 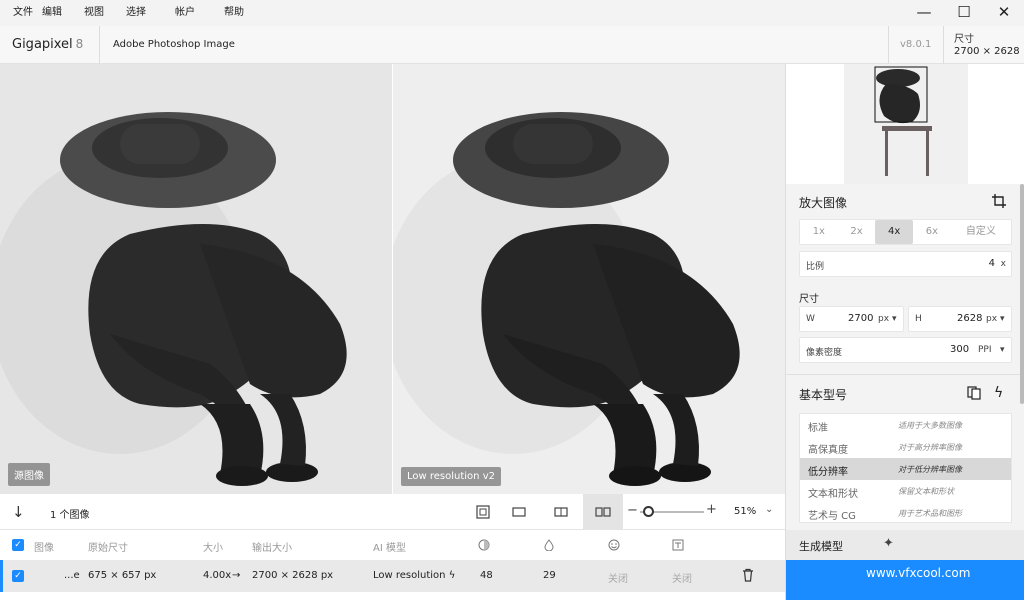 I want to click on zoom-in-button: +, so click(x=711, y=509).